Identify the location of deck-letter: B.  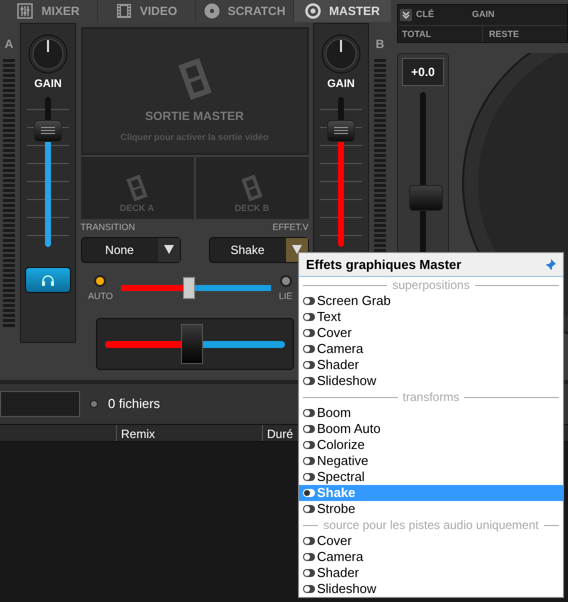
(380, 44).